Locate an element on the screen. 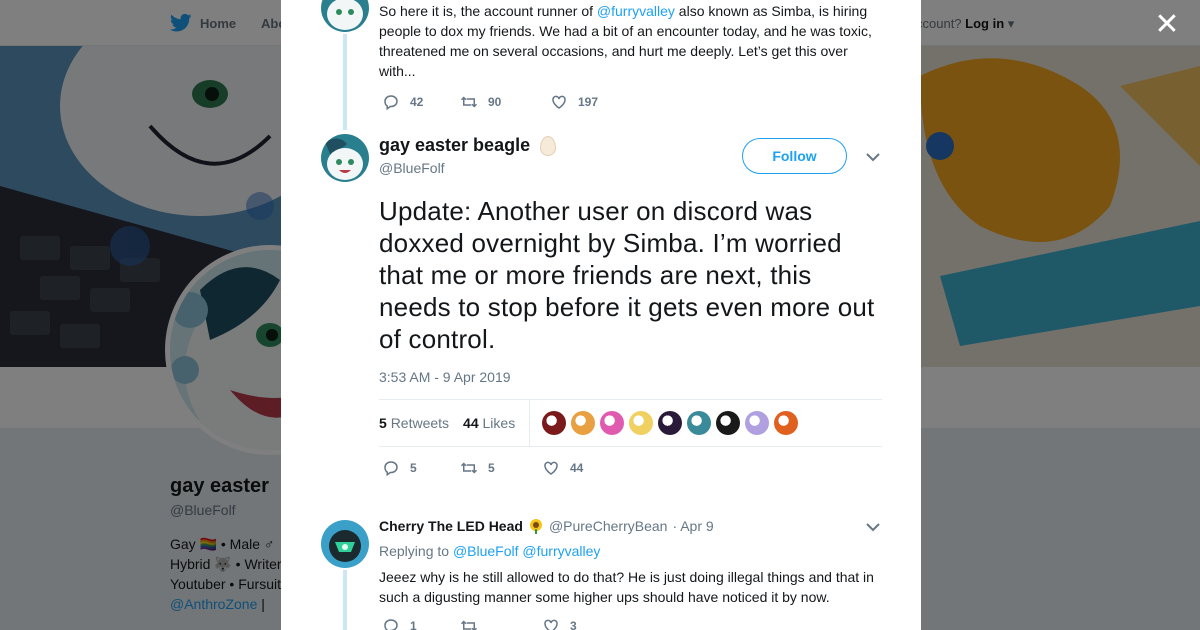 The image size is (1200, 630). mention-link: @BlueFolf is located at coordinates (486, 551).